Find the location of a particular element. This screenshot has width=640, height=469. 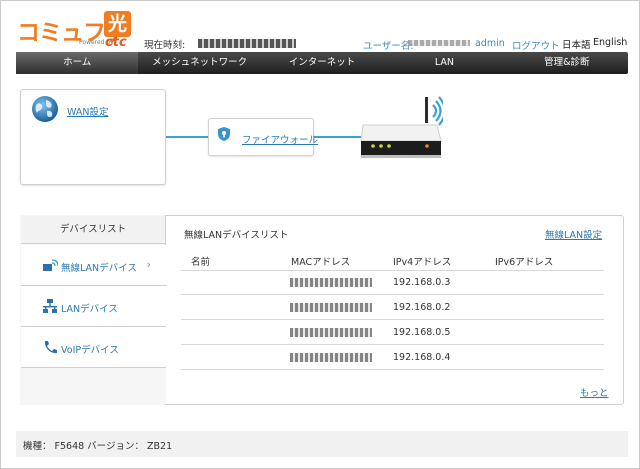

sidebar-label-wireless-lan: 無線LANデバイス is located at coordinates (99, 268).